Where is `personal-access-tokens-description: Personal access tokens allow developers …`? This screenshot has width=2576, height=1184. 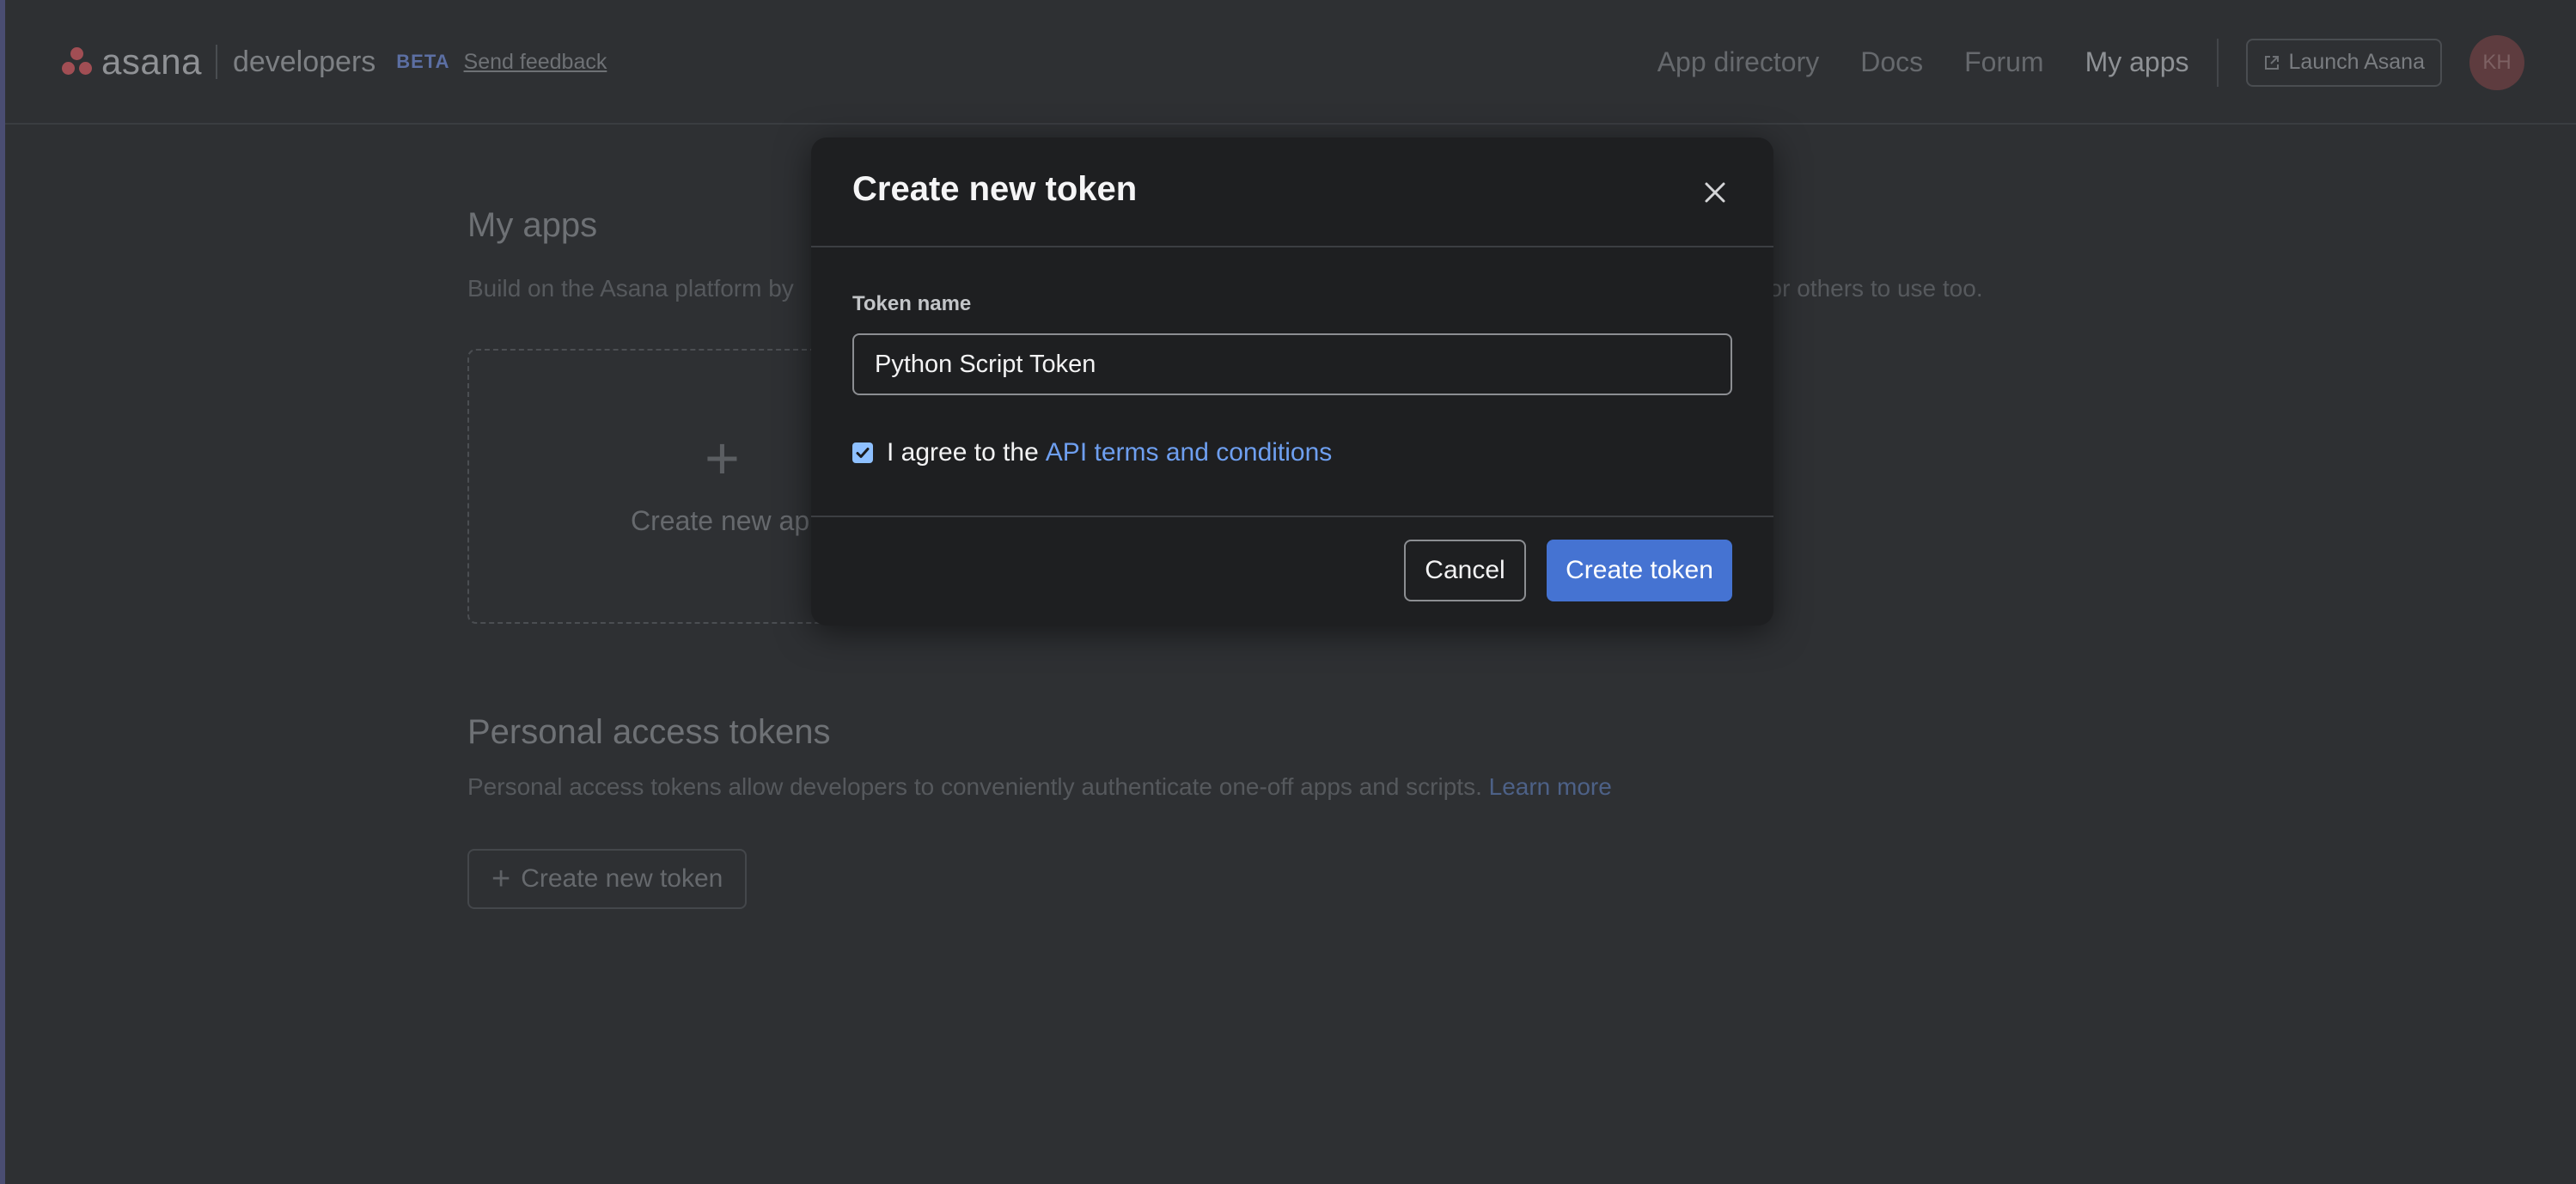 personal-access-tokens-description: Personal access tokens allow developers … is located at coordinates (1039, 787).